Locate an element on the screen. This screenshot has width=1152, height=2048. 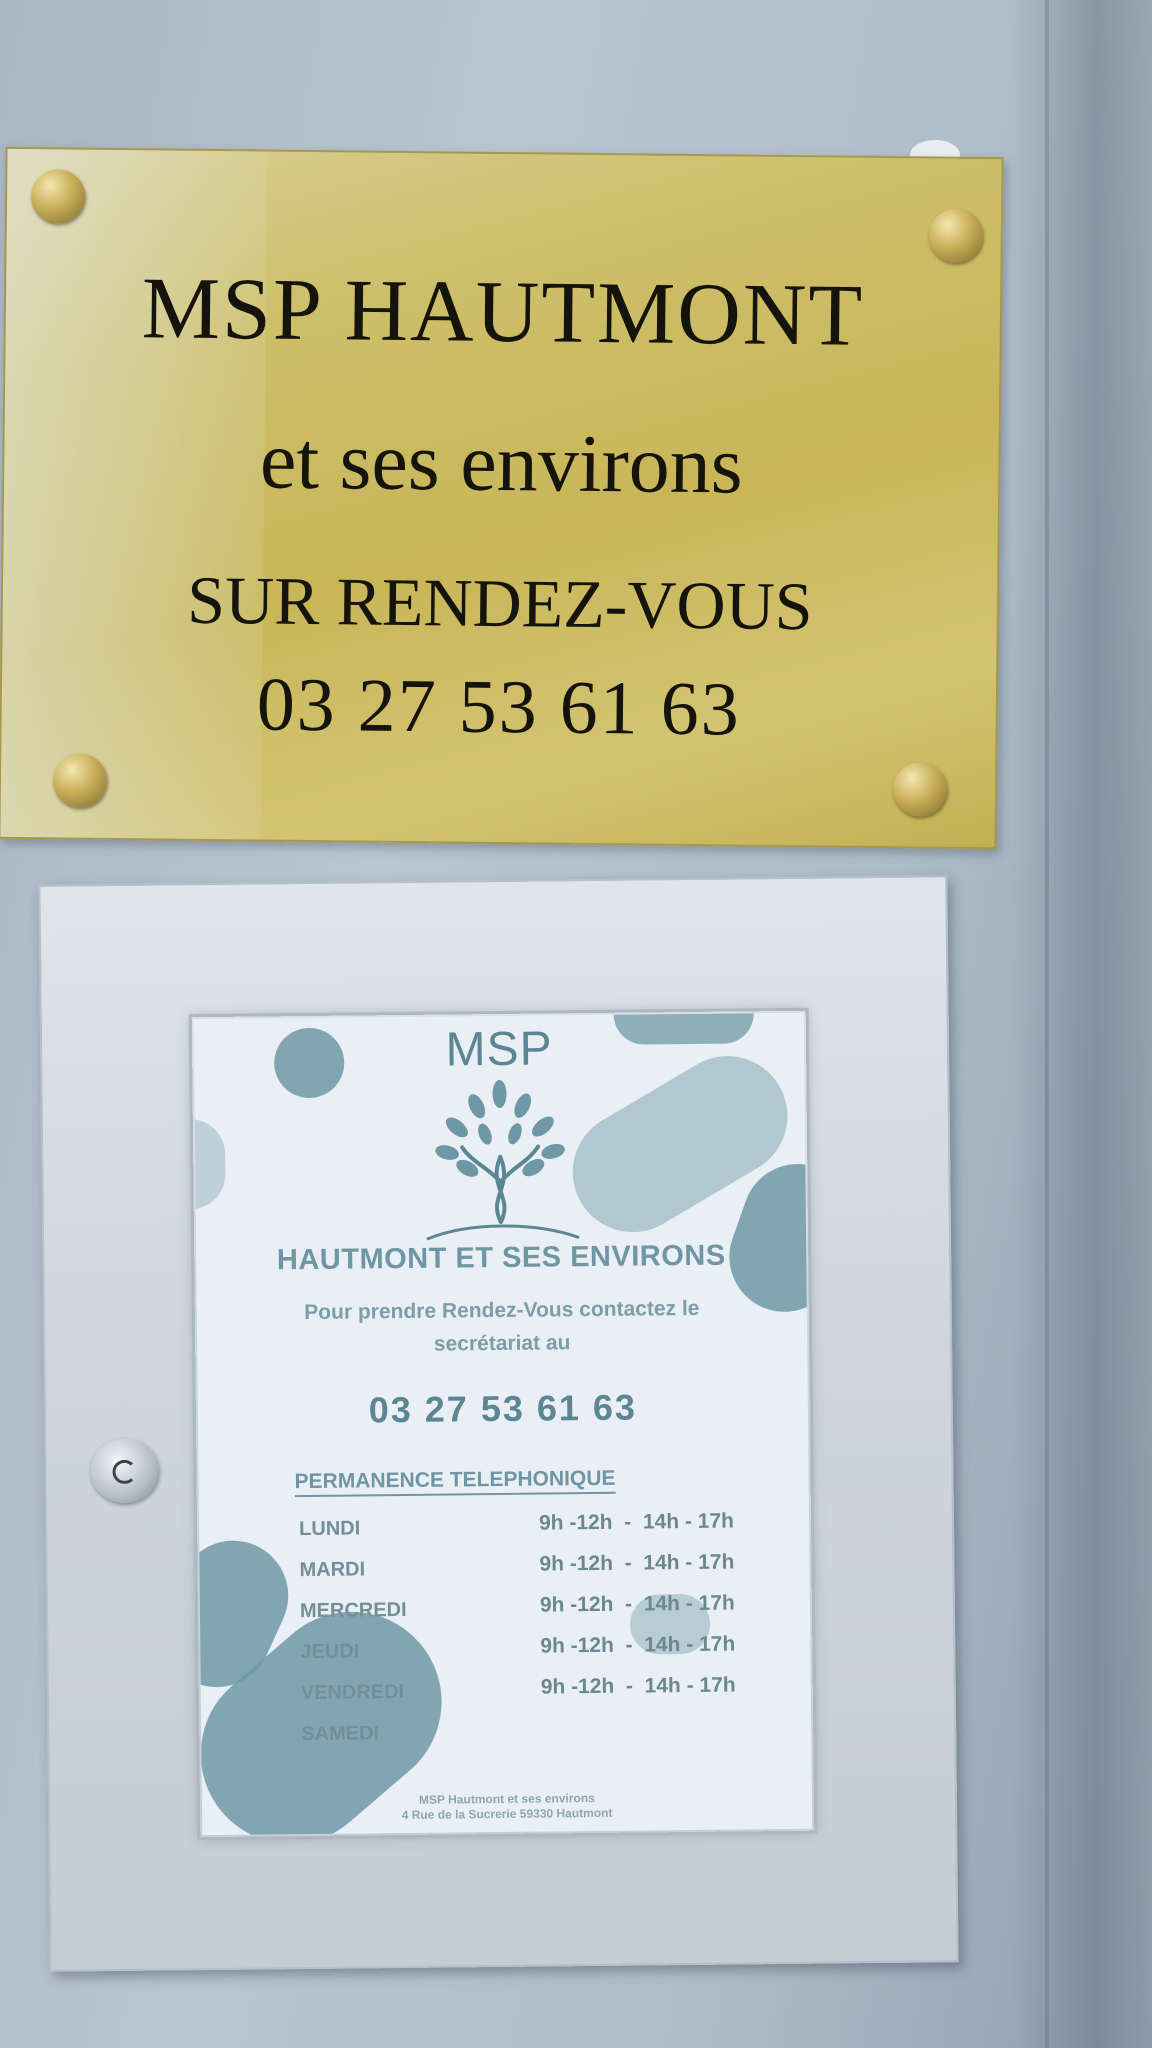
schedule-day: JEUDI is located at coordinates (330, 1652).